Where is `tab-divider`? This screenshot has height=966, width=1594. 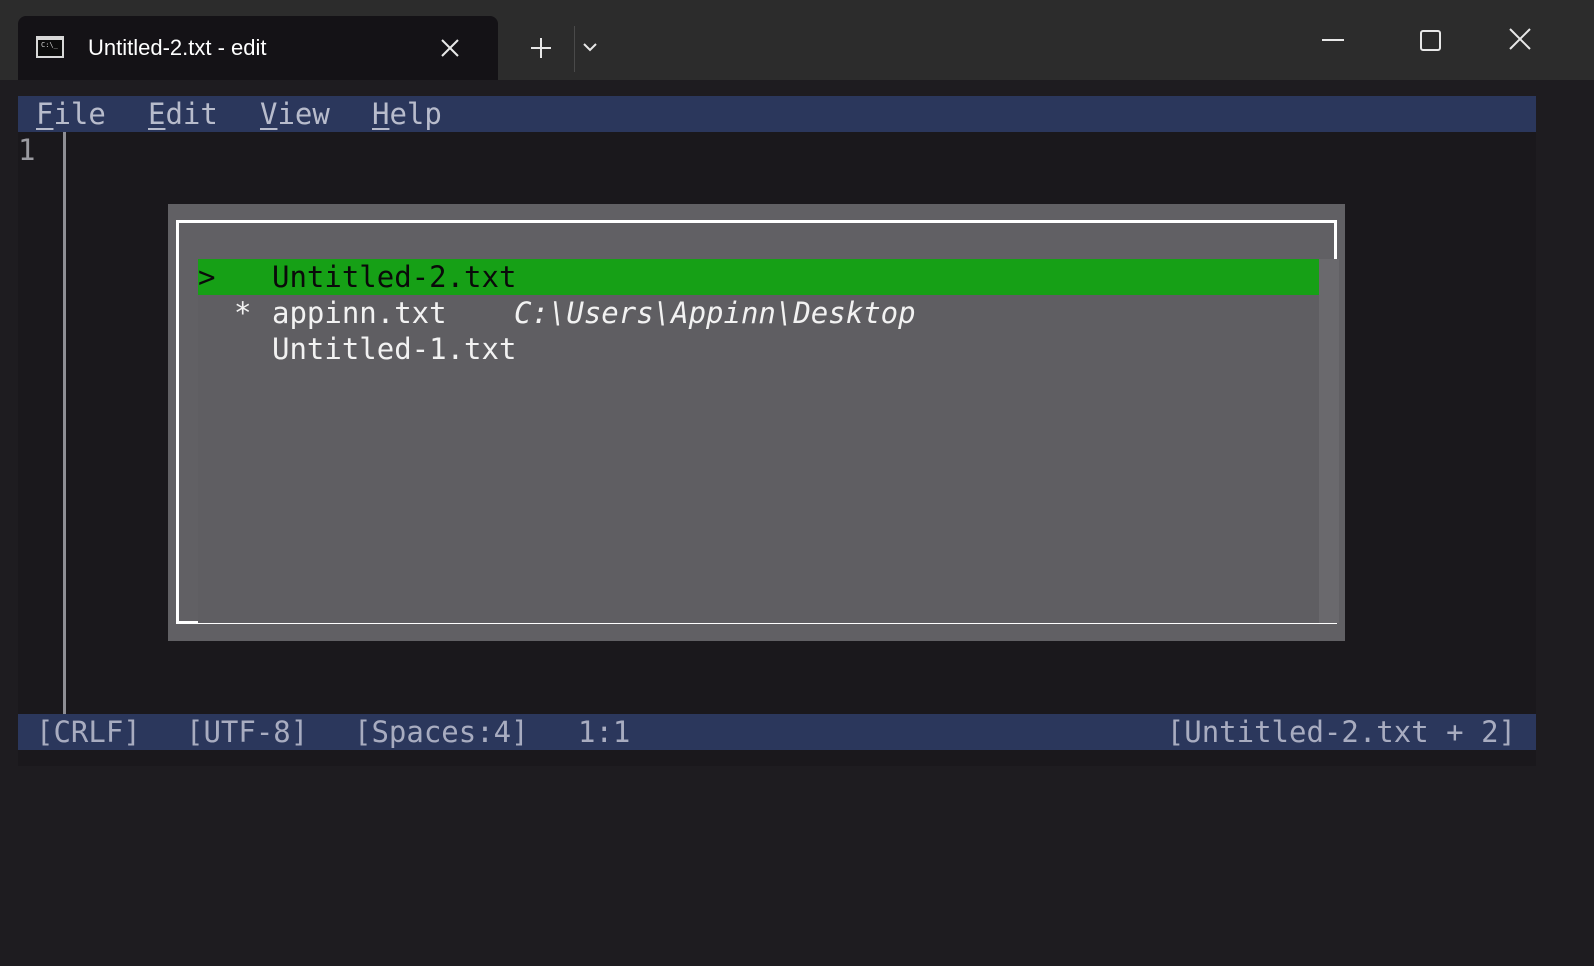
tab-divider is located at coordinates (574, 49).